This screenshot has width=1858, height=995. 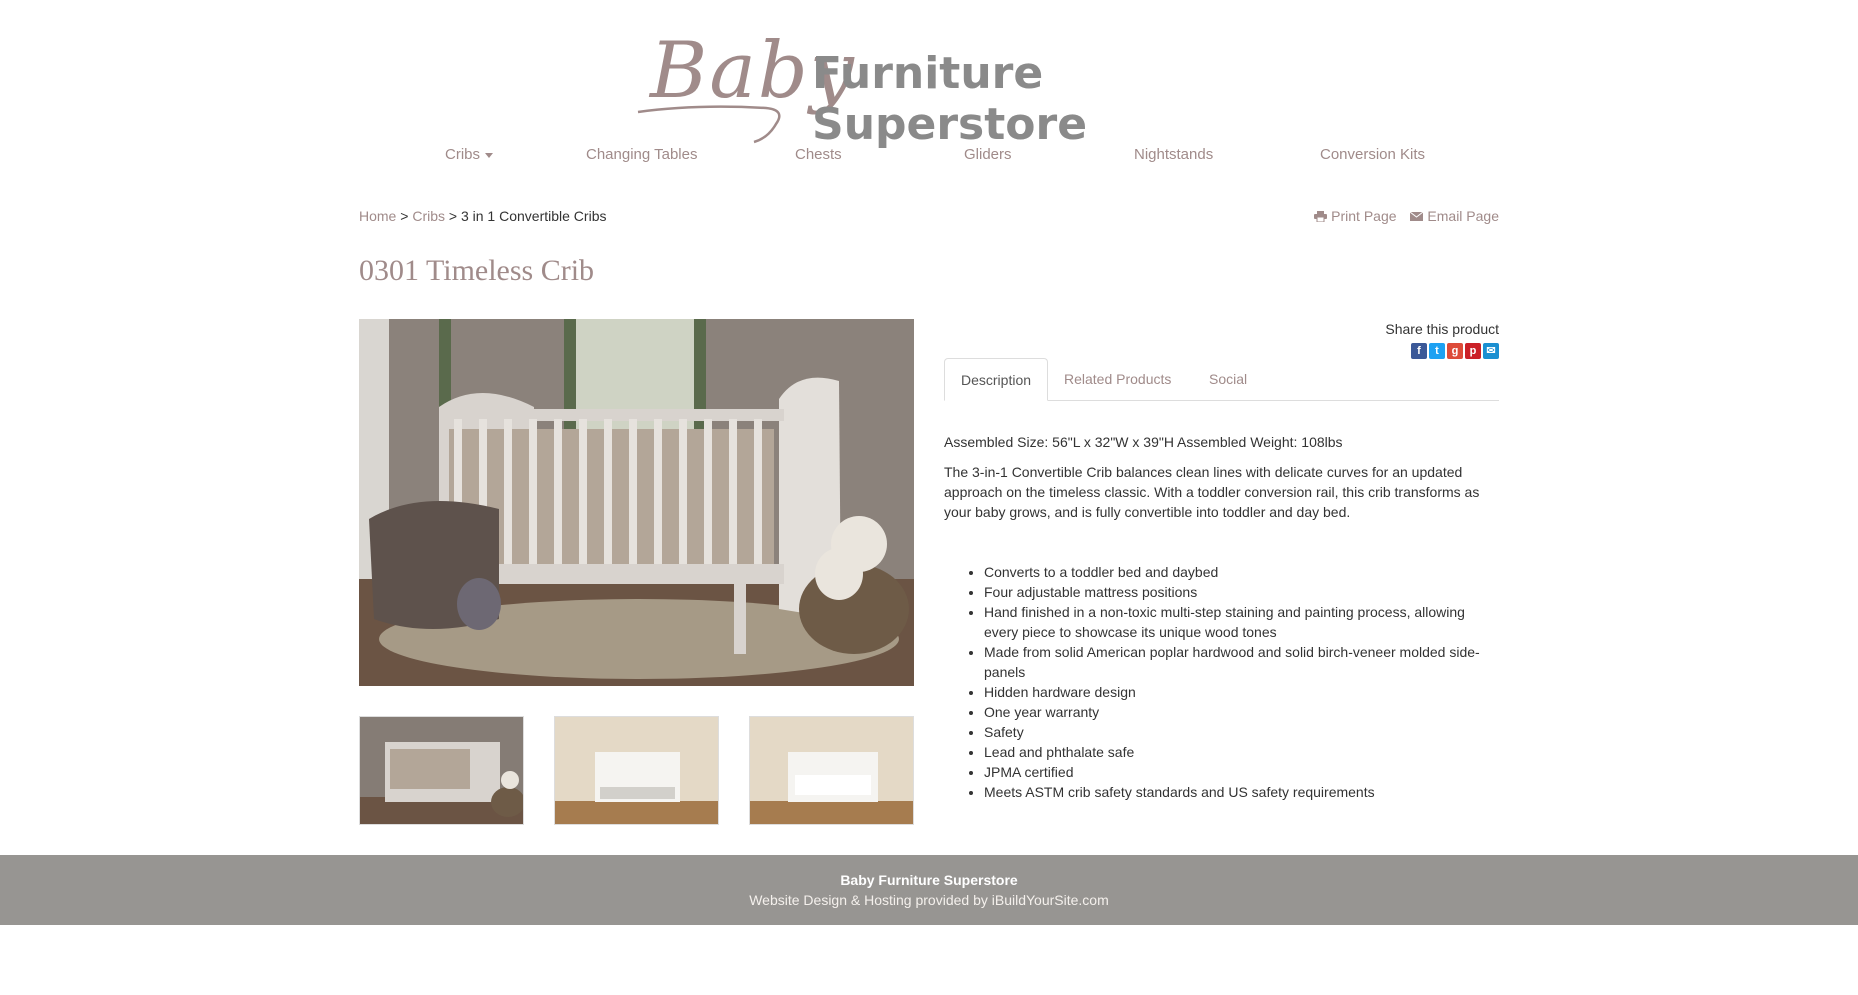 What do you see at coordinates (996, 379) in the screenshot?
I see `tab-description: Description` at bounding box center [996, 379].